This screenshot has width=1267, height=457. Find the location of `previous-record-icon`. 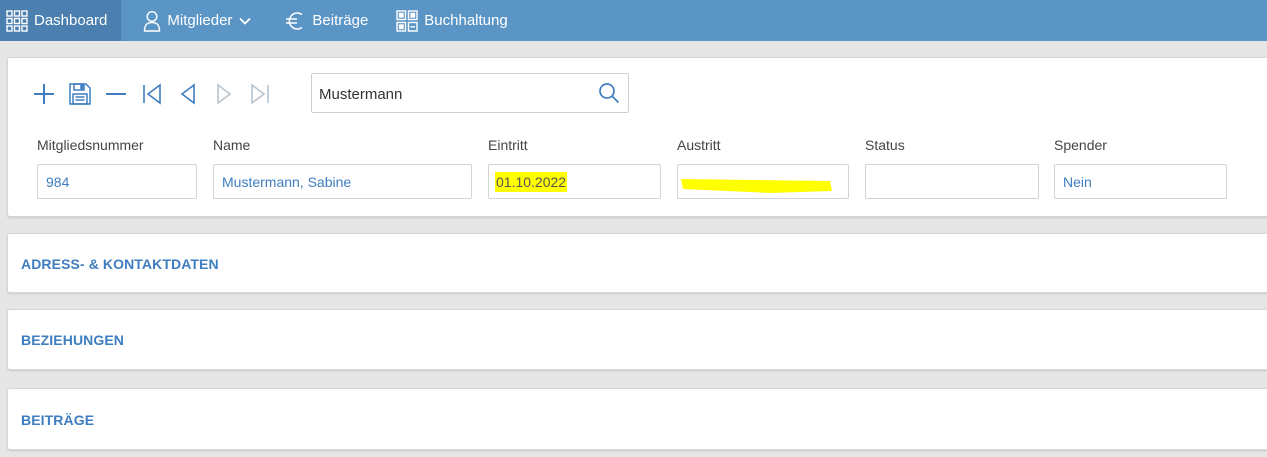

previous-record-icon is located at coordinates (188, 94).